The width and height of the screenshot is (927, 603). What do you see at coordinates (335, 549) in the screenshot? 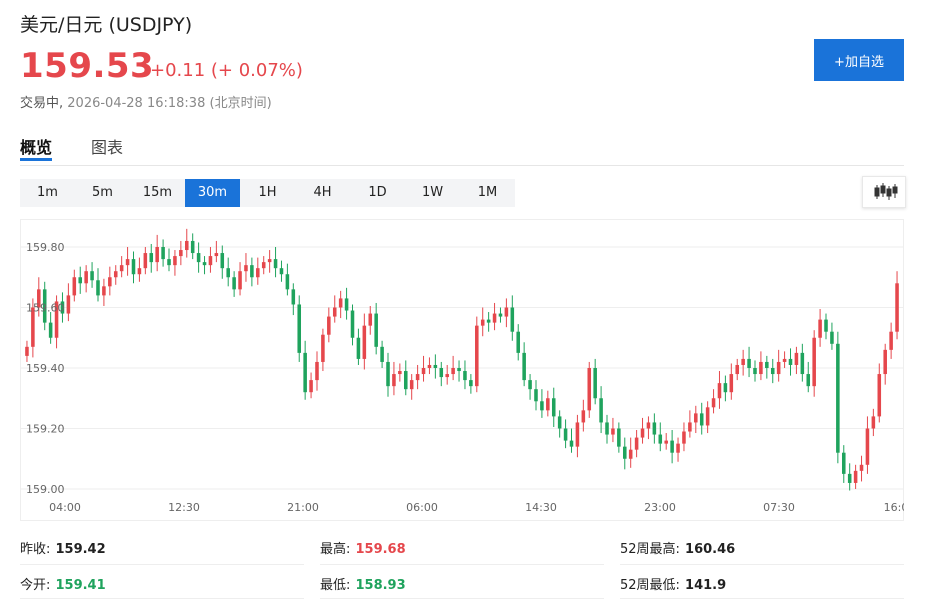
I see `stat-label: 最高:` at bounding box center [335, 549].